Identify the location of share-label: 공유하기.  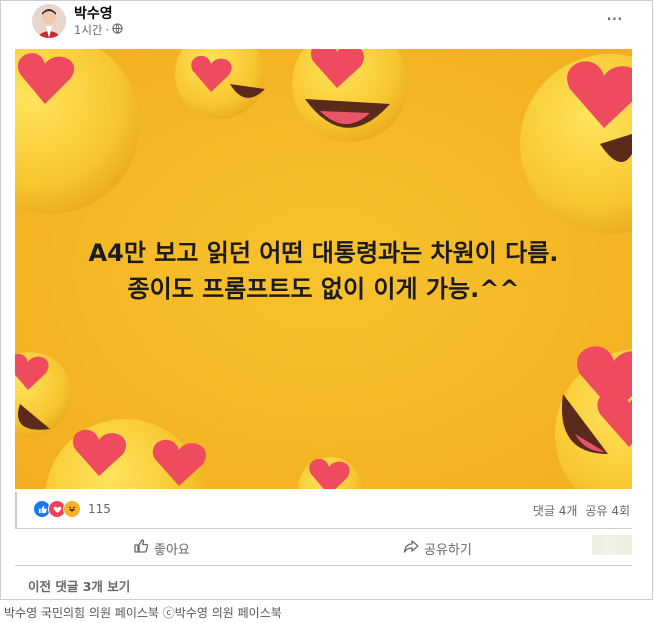
(448, 550).